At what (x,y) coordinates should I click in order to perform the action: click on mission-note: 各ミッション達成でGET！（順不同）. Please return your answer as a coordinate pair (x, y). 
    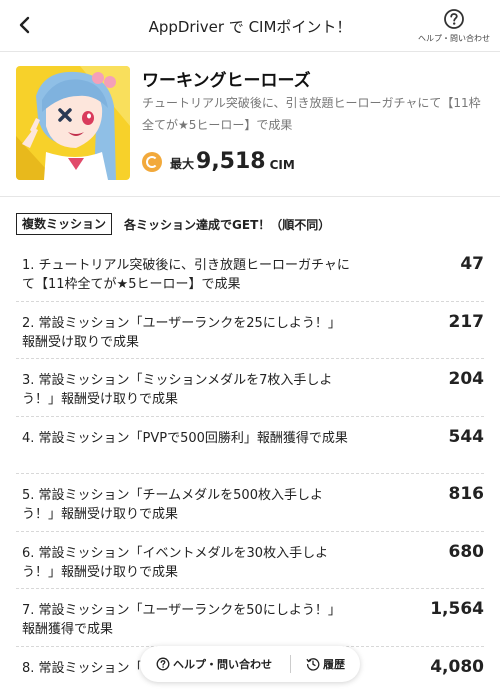
    Looking at the image, I should click on (227, 224).